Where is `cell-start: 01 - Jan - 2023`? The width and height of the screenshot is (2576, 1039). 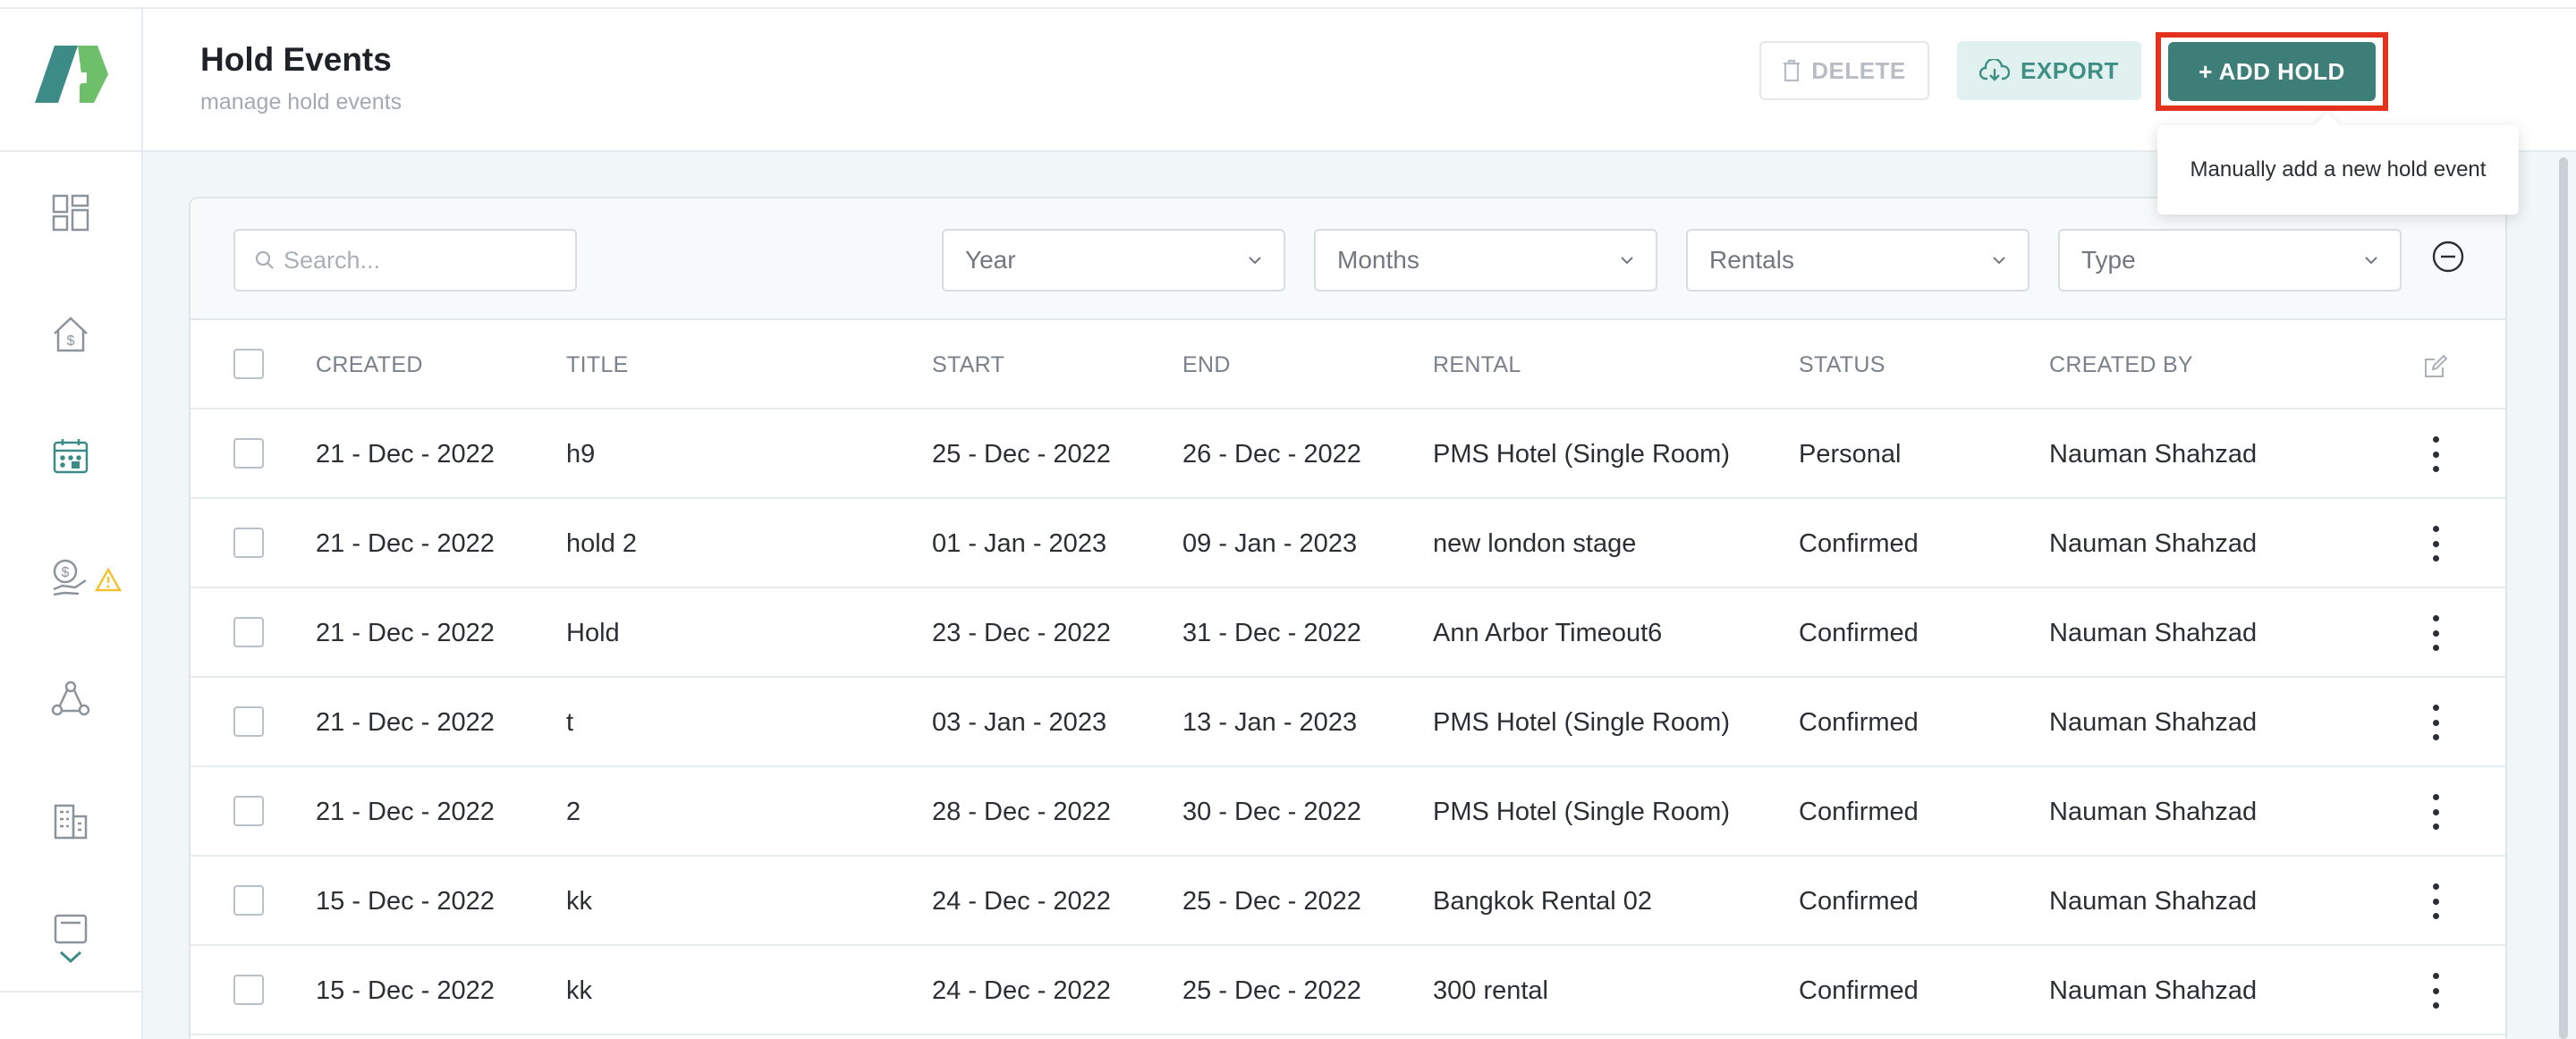 cell-start: 01 - Jan - 2023 is located at coordinates (1019, 543).